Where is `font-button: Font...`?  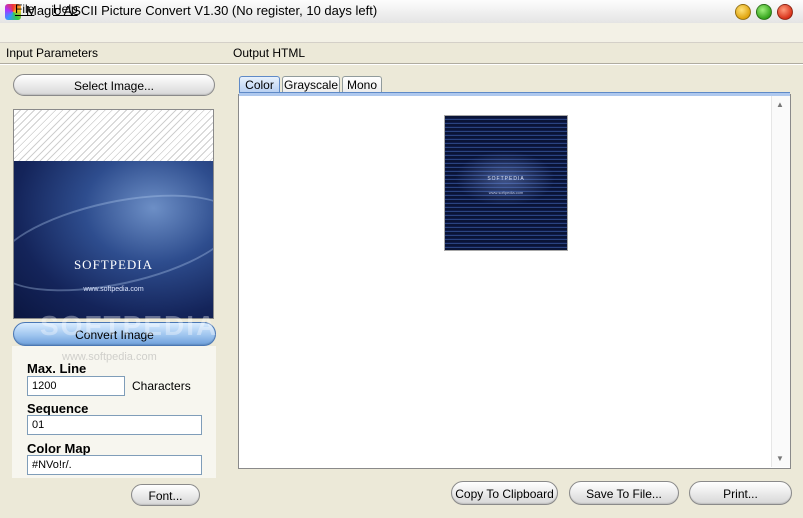
font-button: Font... is located at coordinates (165, 495).